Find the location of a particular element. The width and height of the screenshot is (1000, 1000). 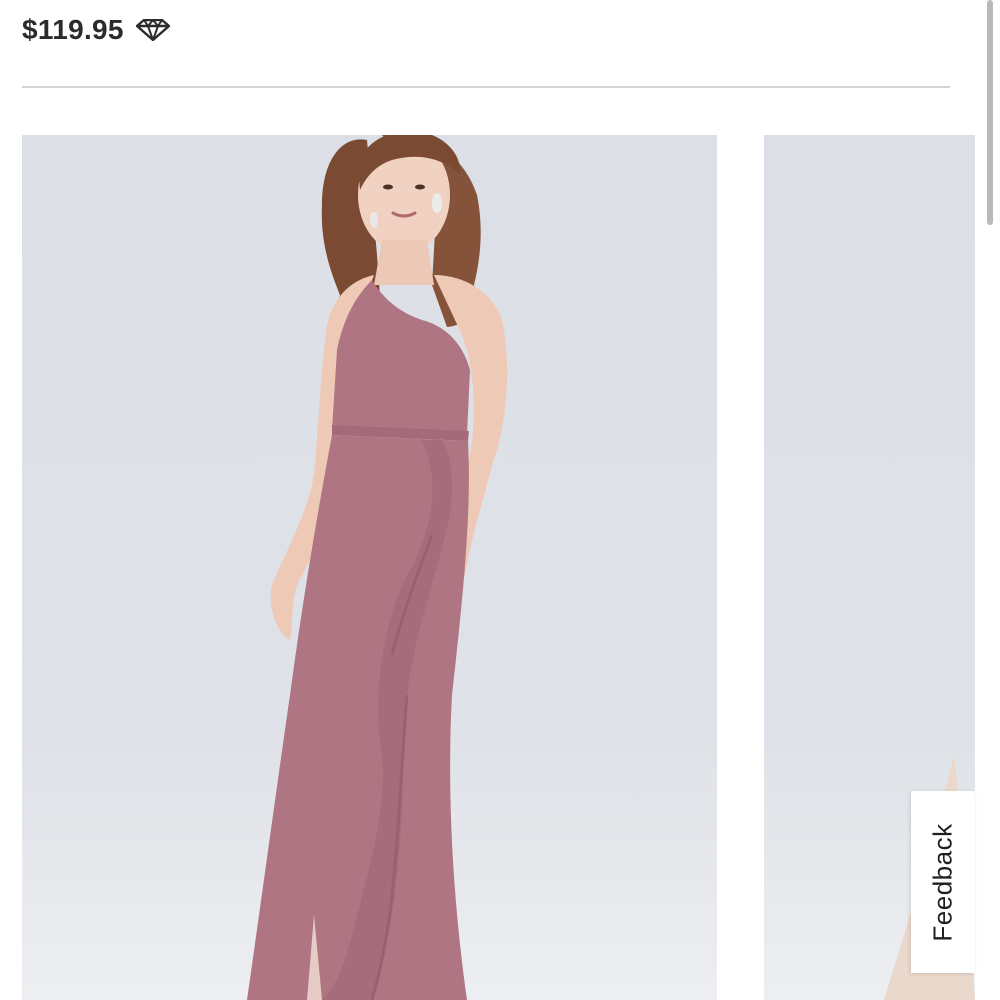

price-row: $119.95 is located at coordinates (96, 30).